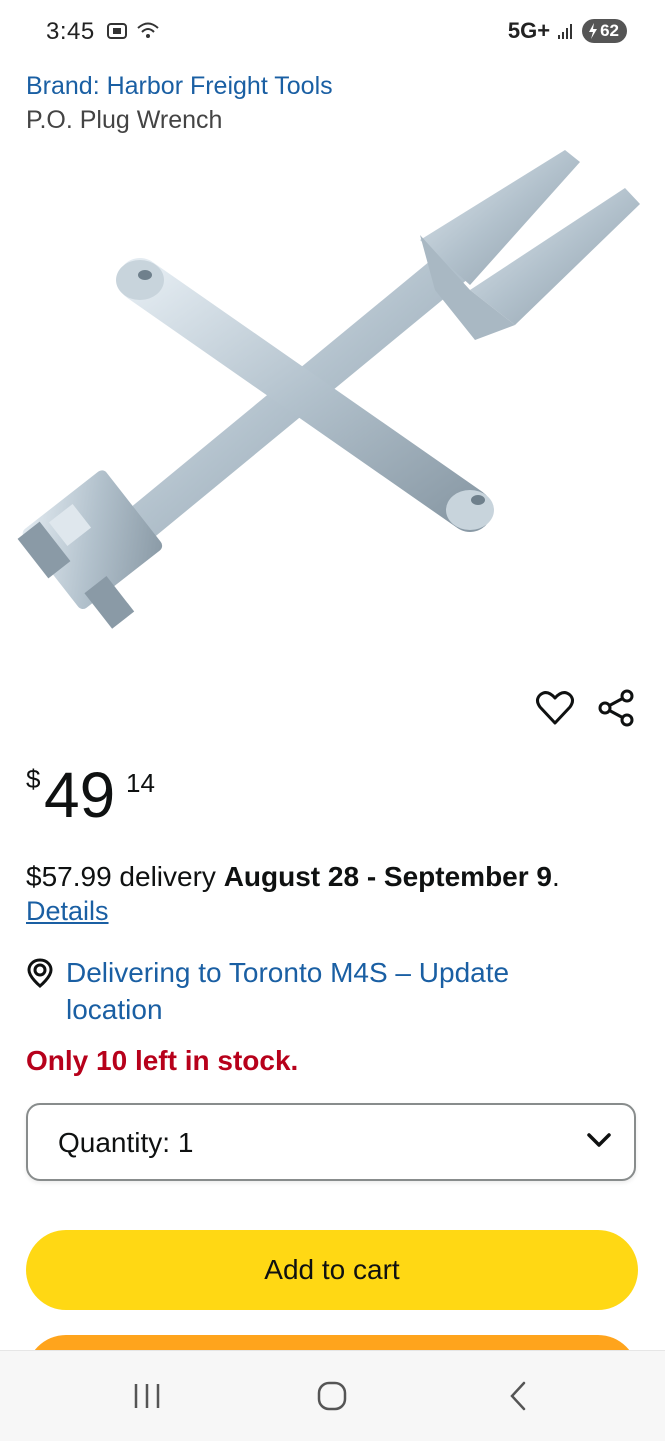 The width and height of the screenshot is (665, 1441). Describe the element at coordinates (125, 876) in the screenshot. I see `delivery-prefix: $57.99 delivery` at that location.